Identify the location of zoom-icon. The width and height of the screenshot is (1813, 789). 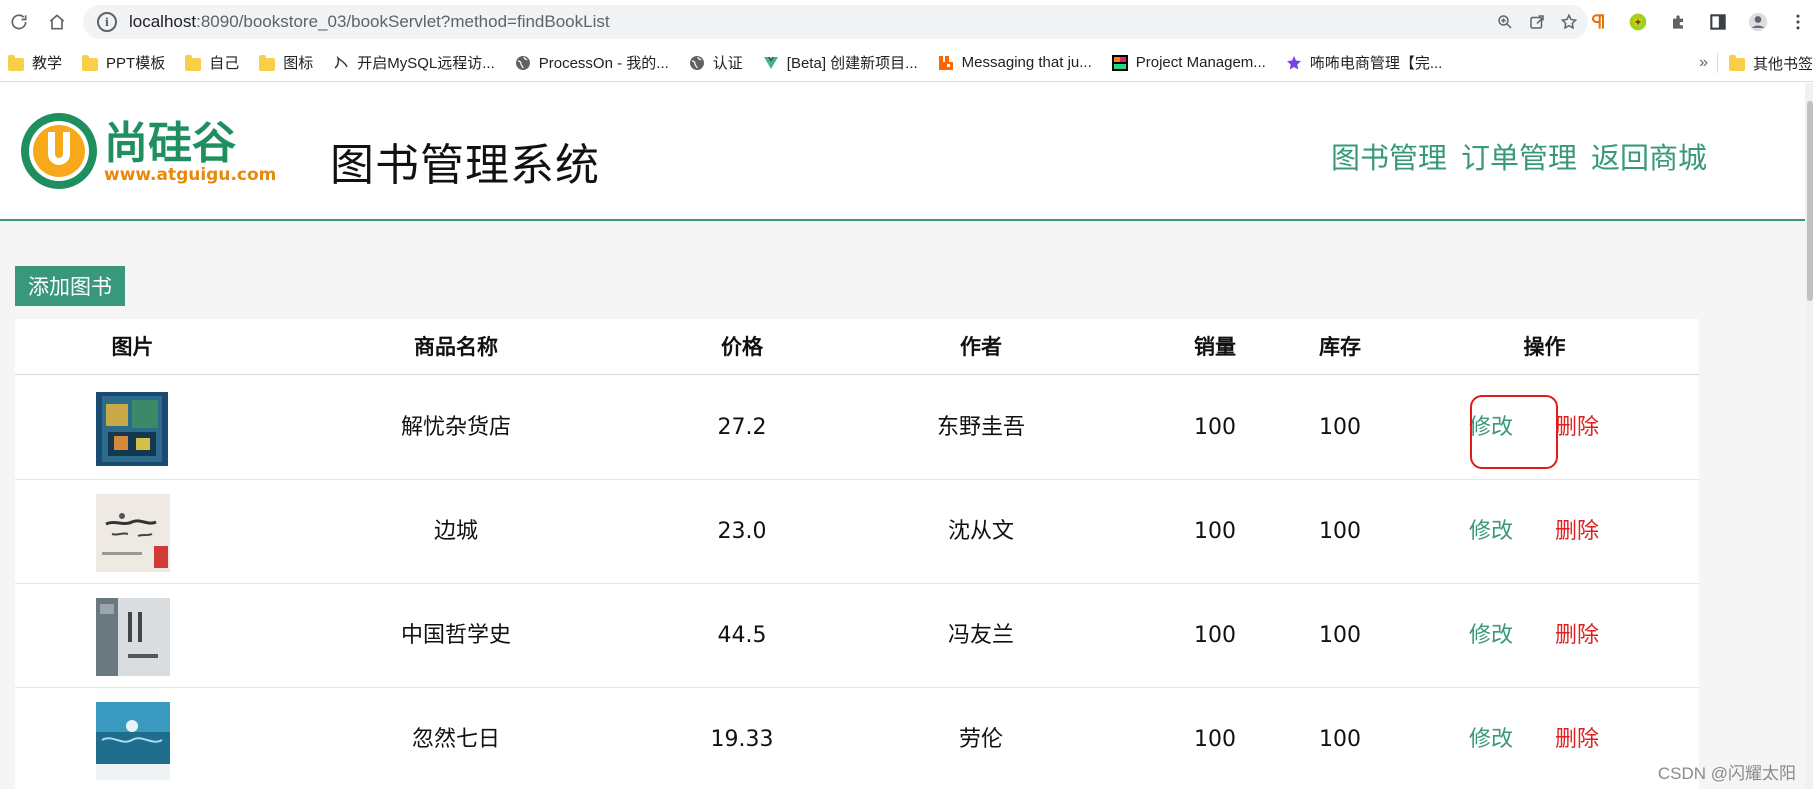
(1505, 22).